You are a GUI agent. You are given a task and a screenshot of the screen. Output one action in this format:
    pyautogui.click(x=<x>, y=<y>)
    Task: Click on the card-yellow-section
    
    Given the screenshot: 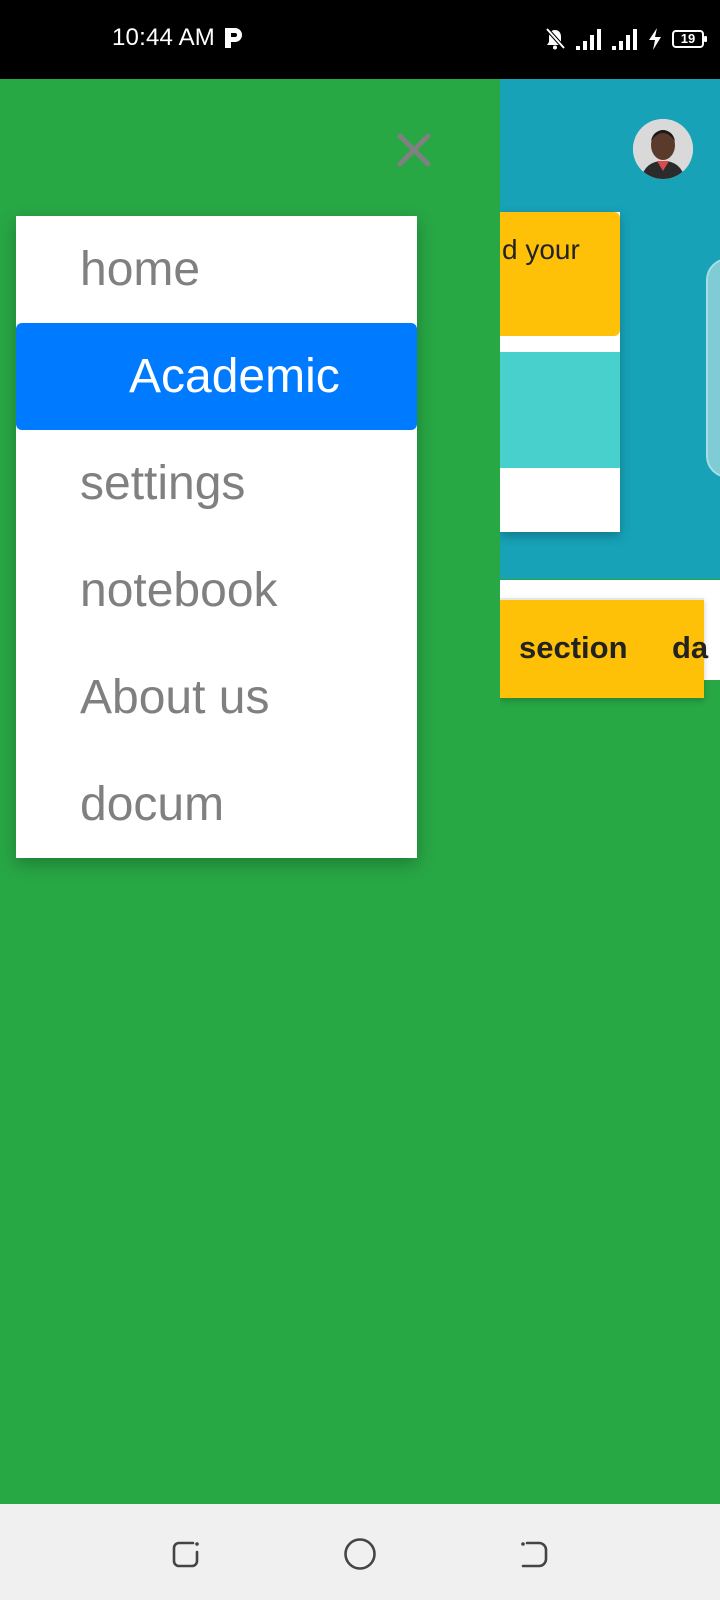 What is the action you would take?
    pyautogui.click(x=560, y=274)
    